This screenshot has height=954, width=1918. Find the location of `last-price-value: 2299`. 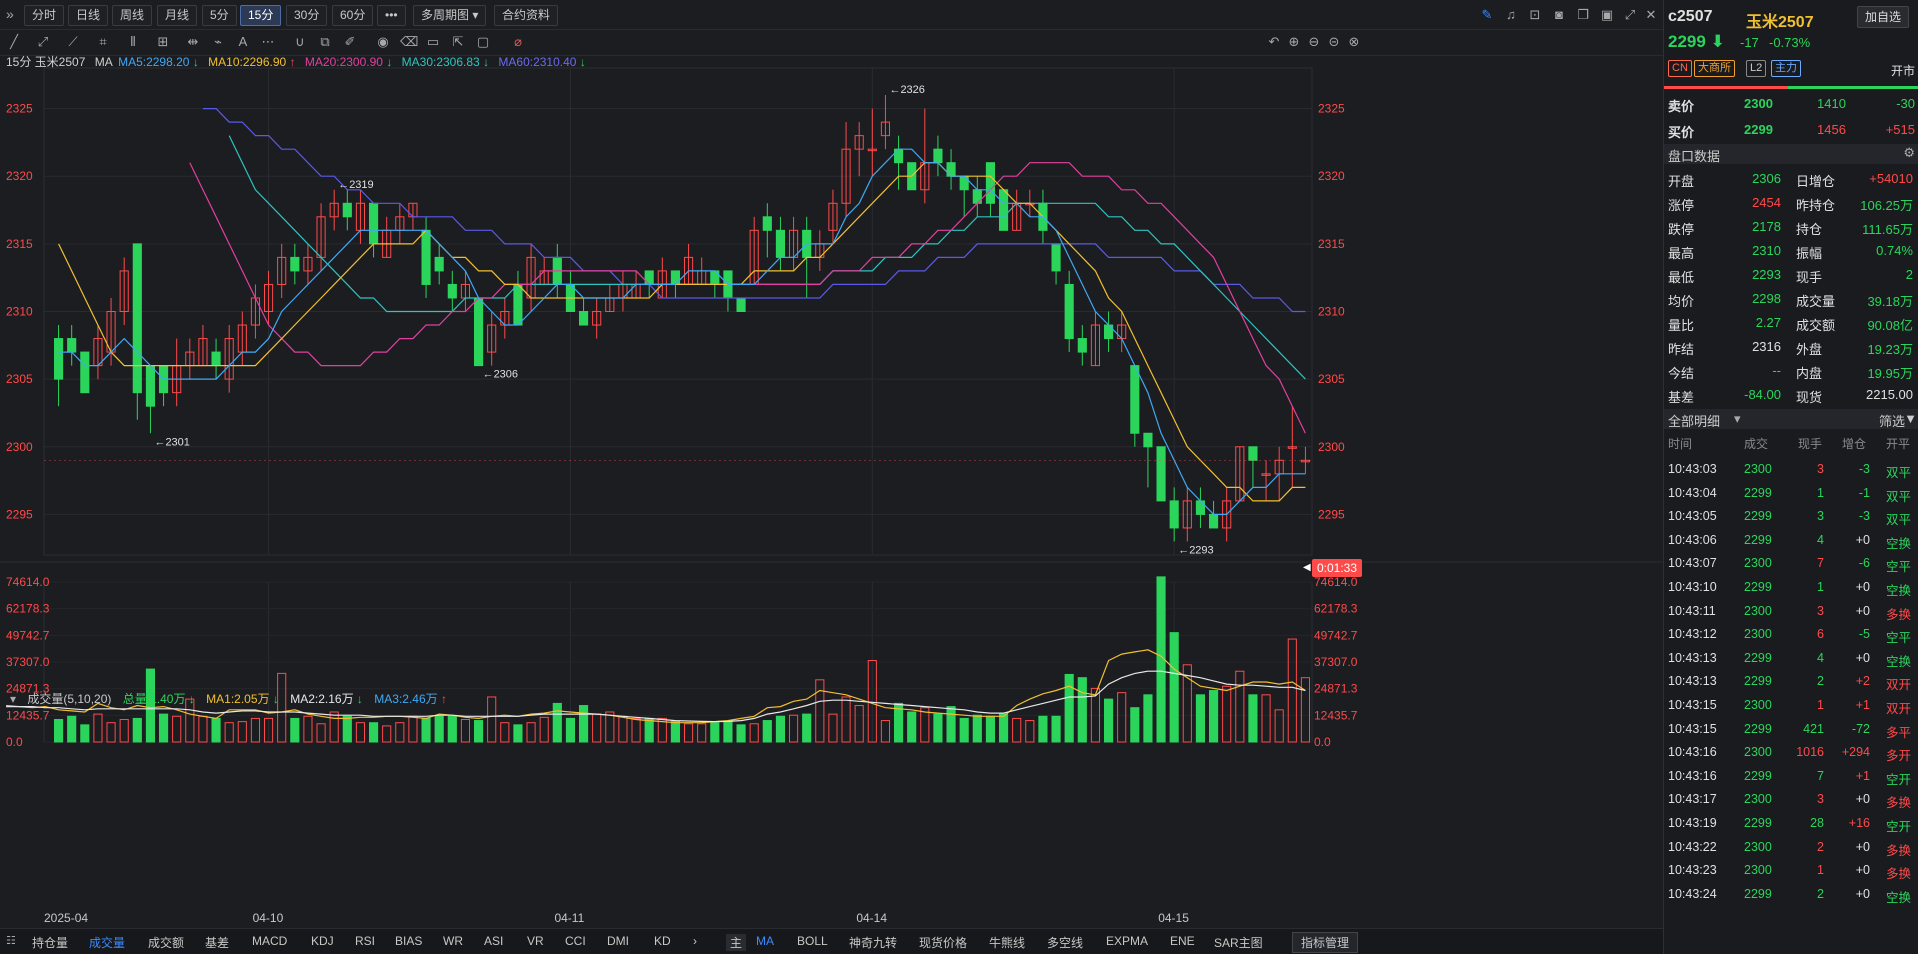

last-price-value: 2299 is located at coordinates (1687, 41).